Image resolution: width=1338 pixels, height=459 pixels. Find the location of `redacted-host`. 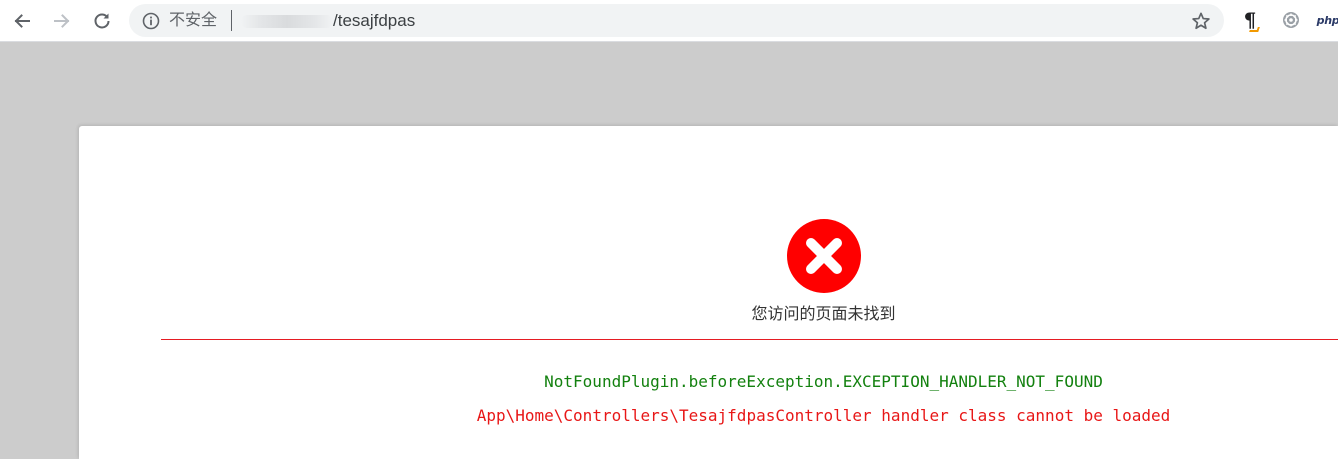

redacted-host is located at coordinates (287, 21).